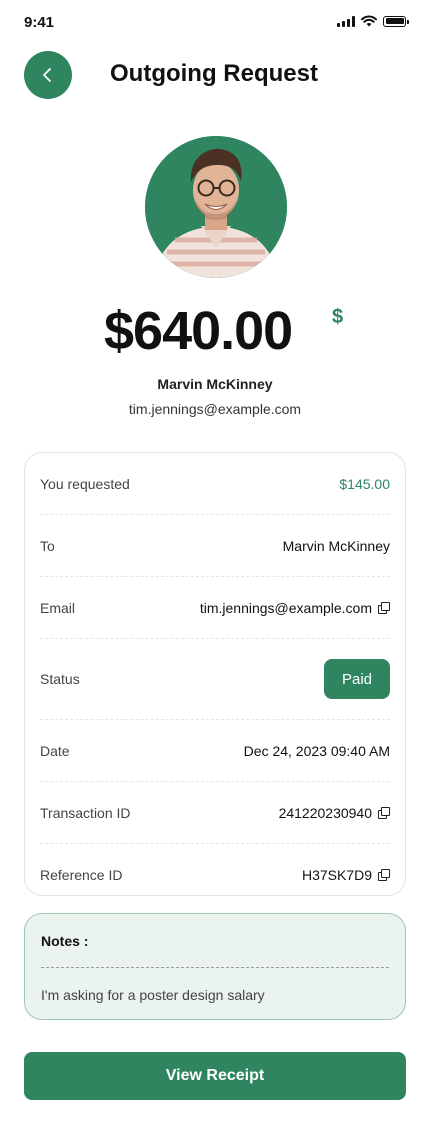  What do you see at coordinates (215, 22) in the screenshot?
I see `status-bar: 9:41` at bounding box center [215, 22].